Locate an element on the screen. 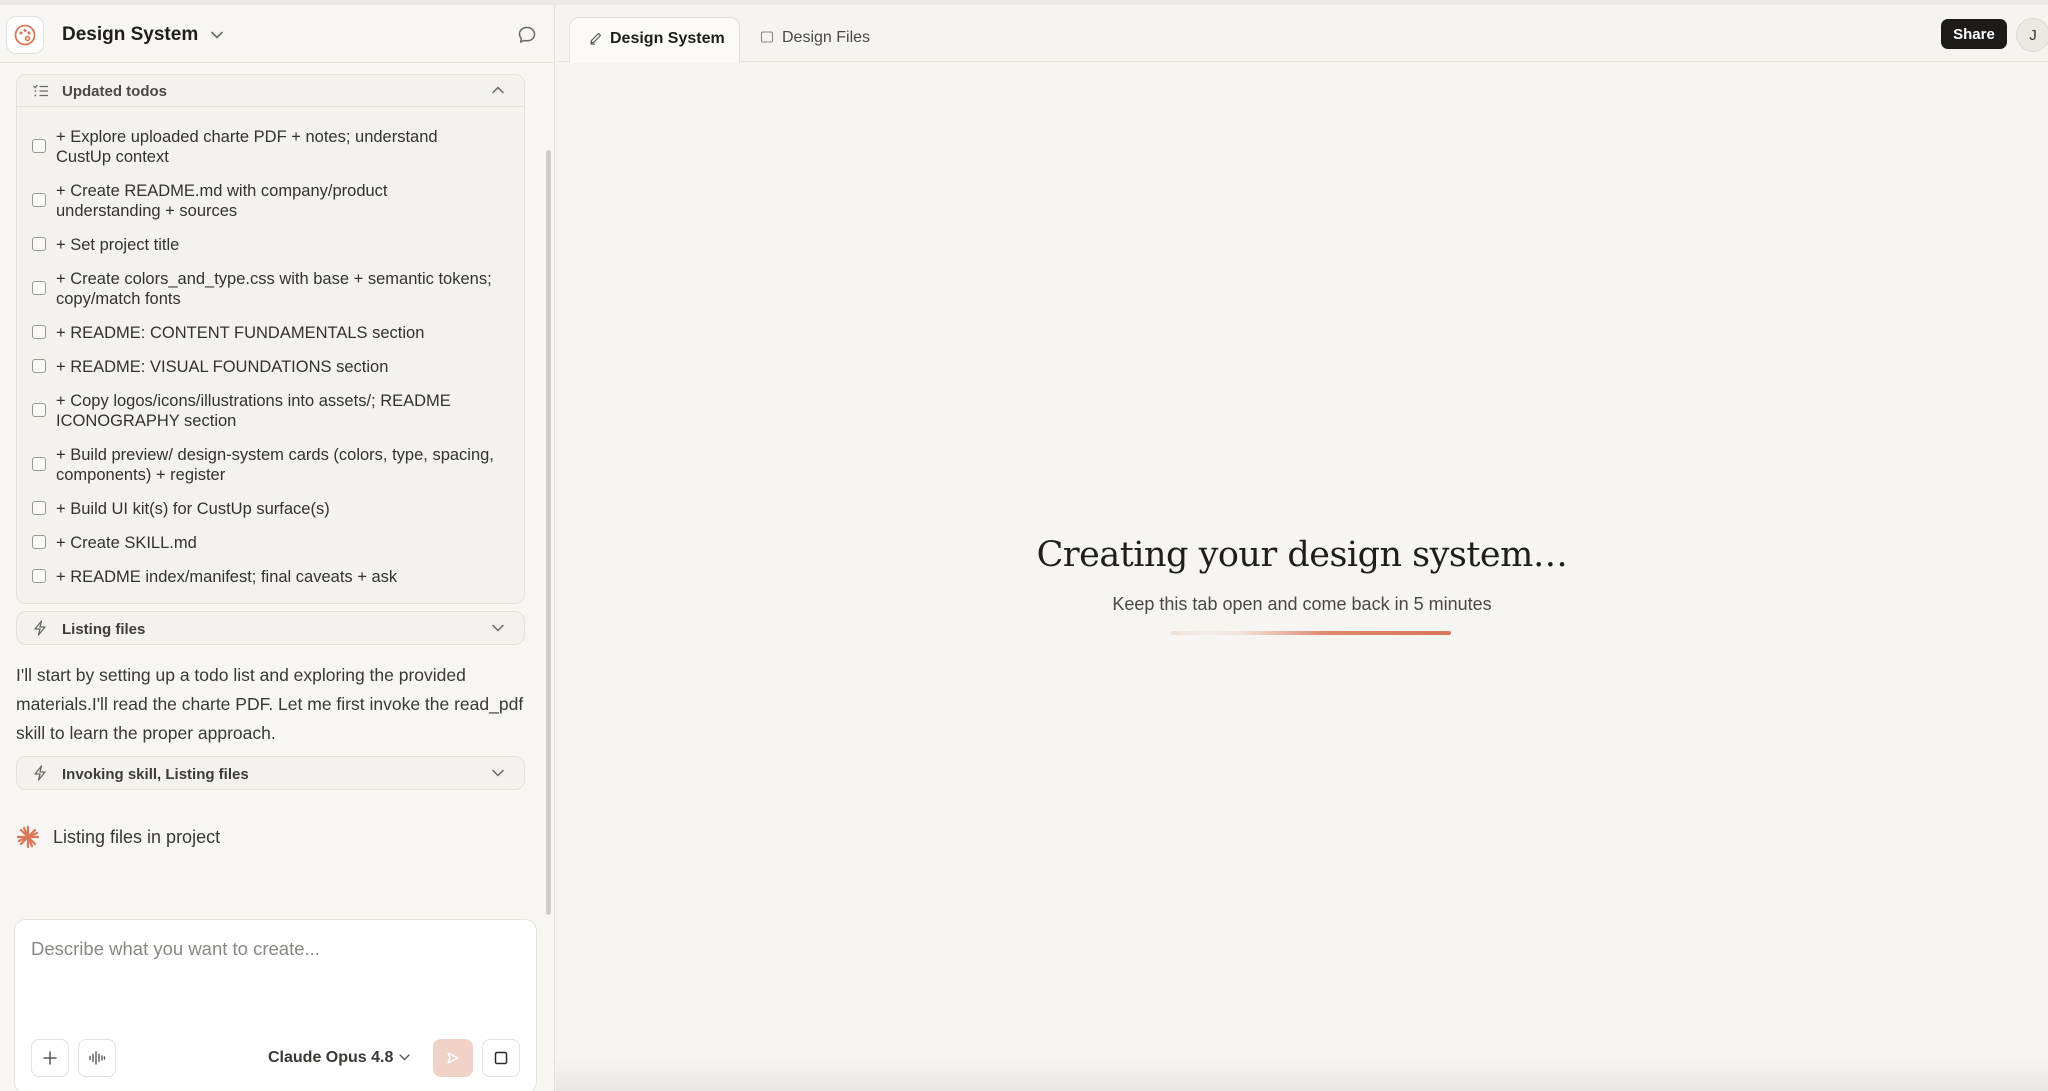  tab-label: Design Files is located at coordinates (826, 37).